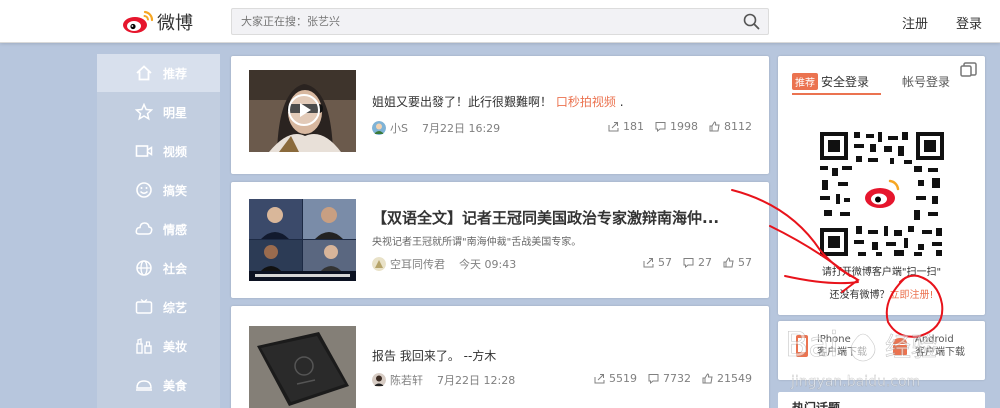  What do you see at coordinates (633, 126) in the screenshot?
I see `share-count: 181` at bounding box center [633, 126].